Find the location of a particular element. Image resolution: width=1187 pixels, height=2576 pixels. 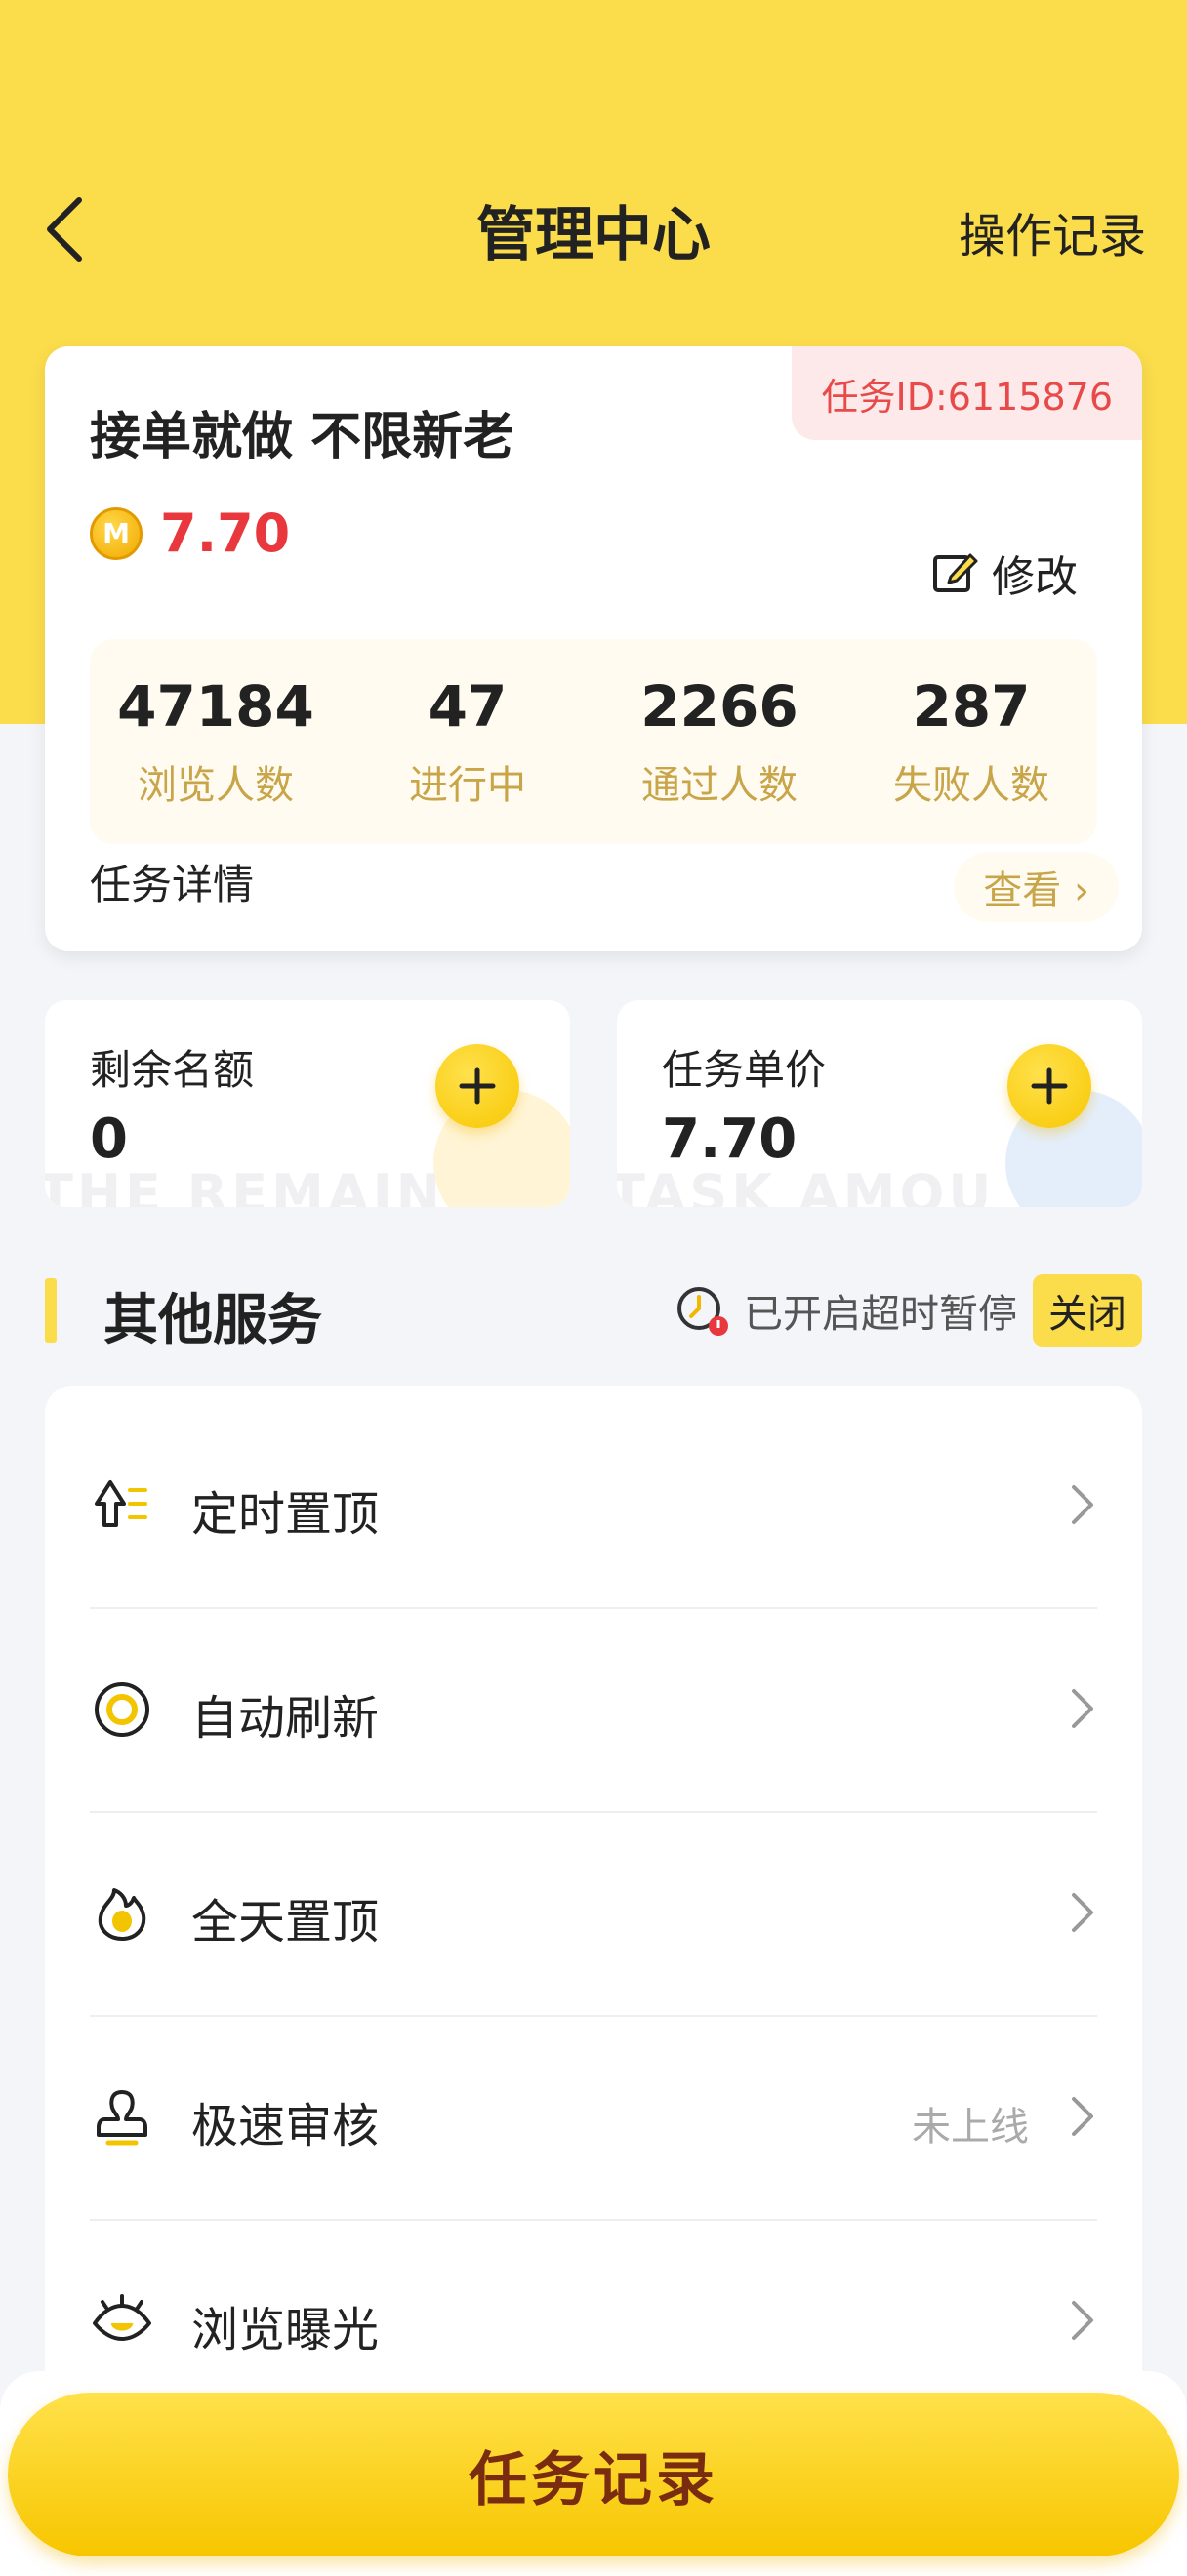

remaining-quota-card: THE REMAIN 剩余名额 0 is located at coordinates (307, 1103).